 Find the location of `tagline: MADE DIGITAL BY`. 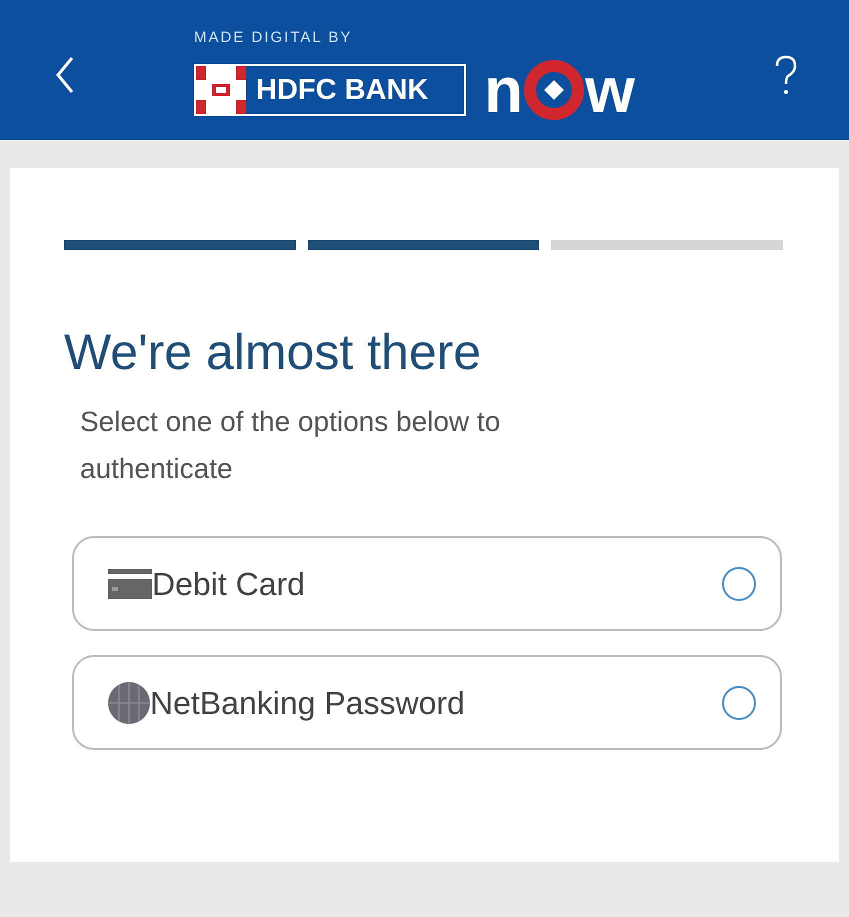

tagline: MADE DIGITAL BY is located at coordinates (274, 38).